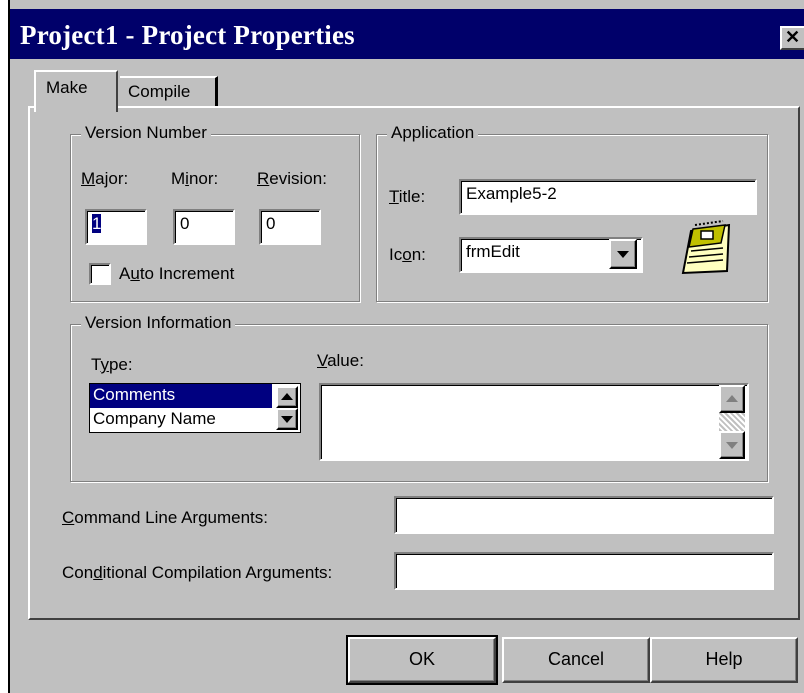  What do you see at coordinates (187, 35) in the screenshot?
I see `window-title: Project1 - Project Properties` at bounding box center [187, 35].